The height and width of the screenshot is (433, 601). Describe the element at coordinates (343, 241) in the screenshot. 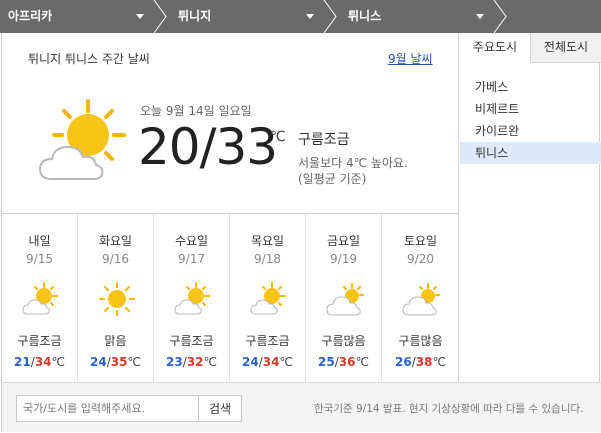

I see `forecast-day-name: 금요일` at that location.